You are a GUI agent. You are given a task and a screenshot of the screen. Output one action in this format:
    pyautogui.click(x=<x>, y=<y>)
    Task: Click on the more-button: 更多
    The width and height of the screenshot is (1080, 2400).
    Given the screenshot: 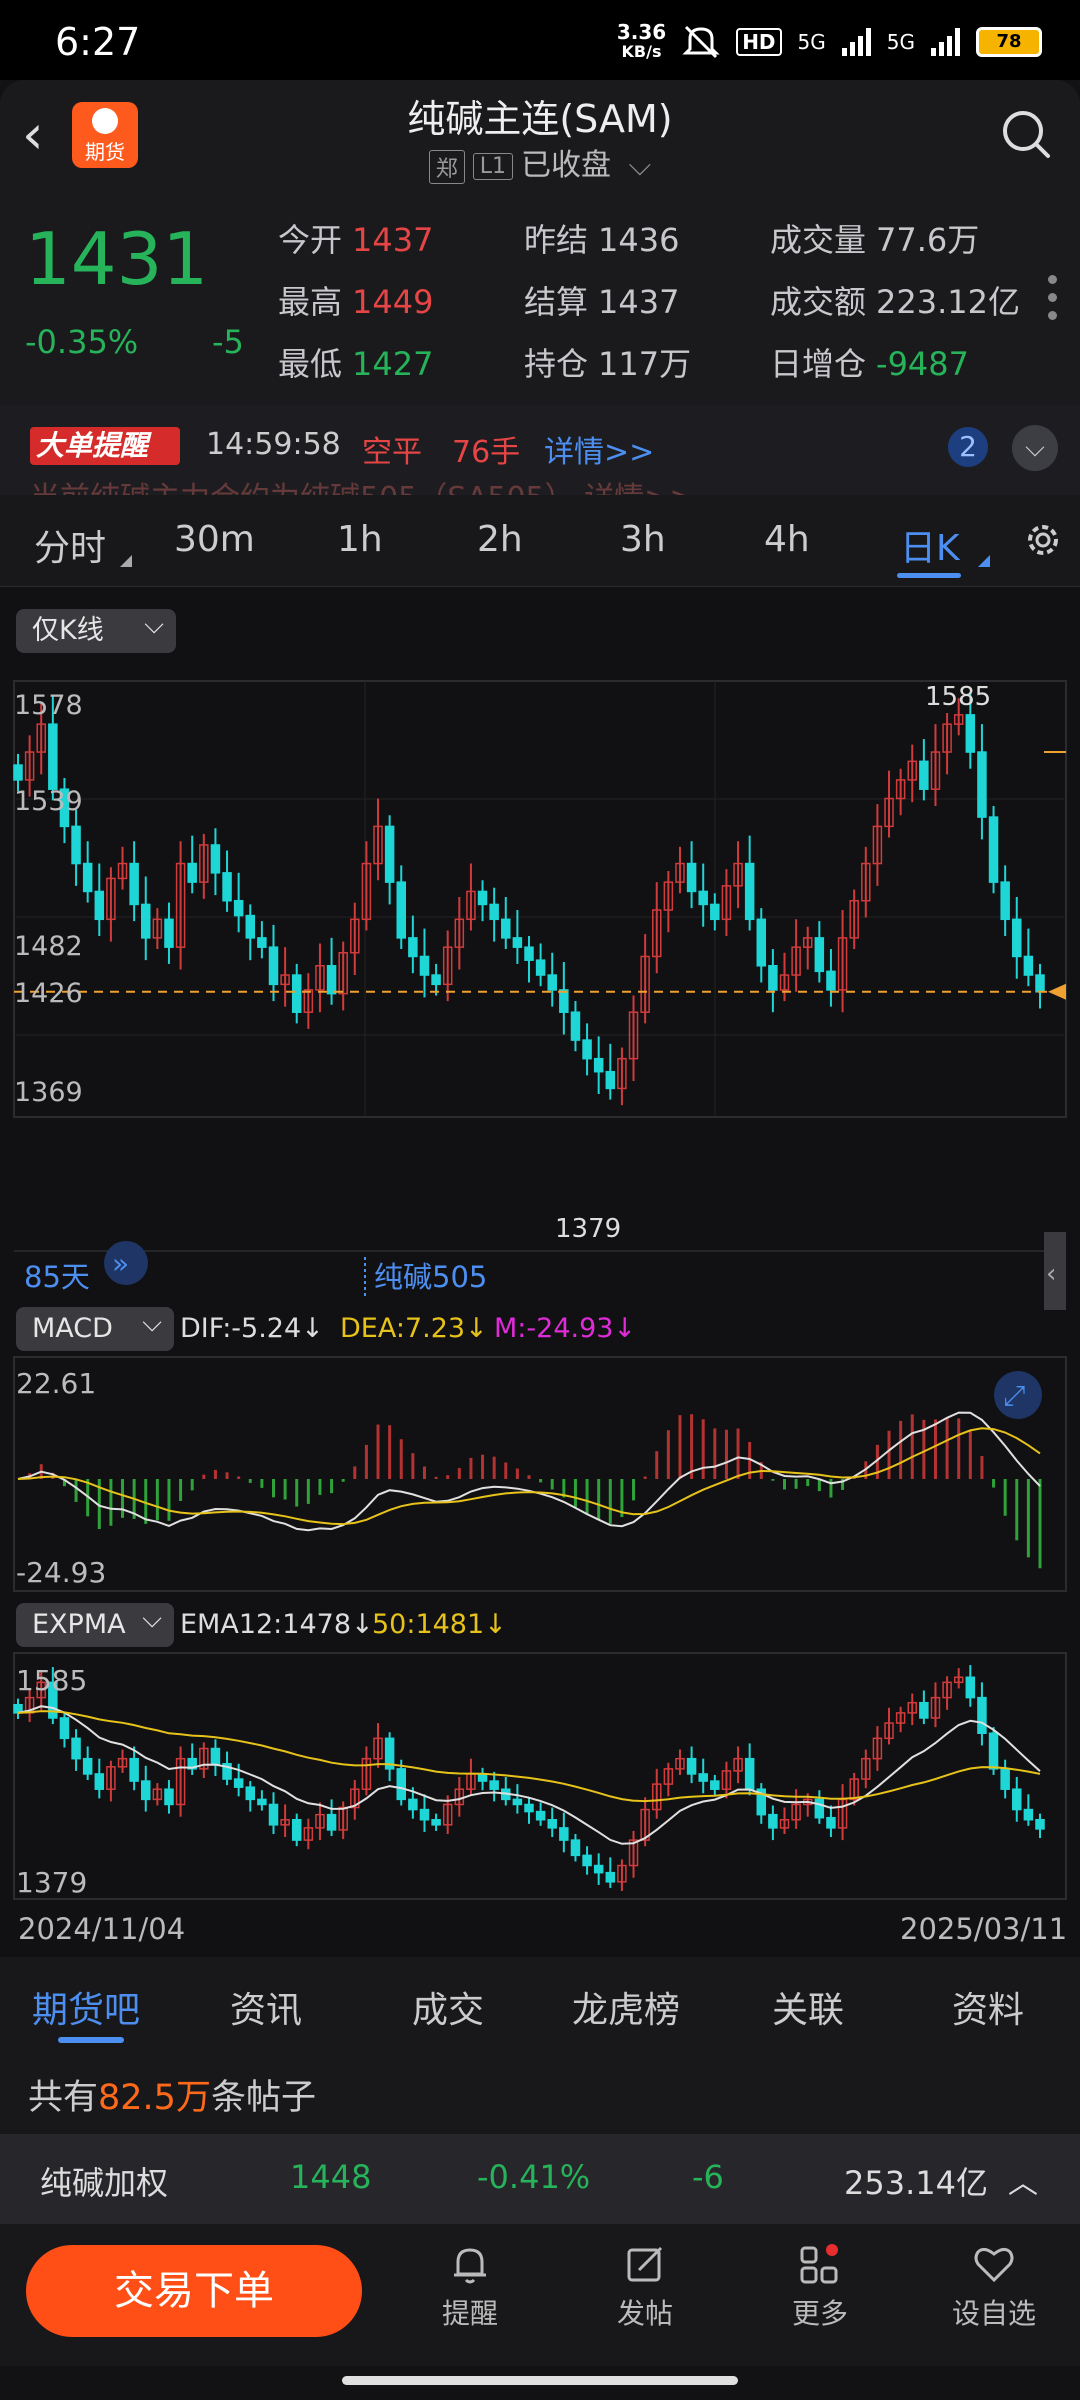 What is the action you would take?
    pyautogui.click(x=820, y=2287)
    